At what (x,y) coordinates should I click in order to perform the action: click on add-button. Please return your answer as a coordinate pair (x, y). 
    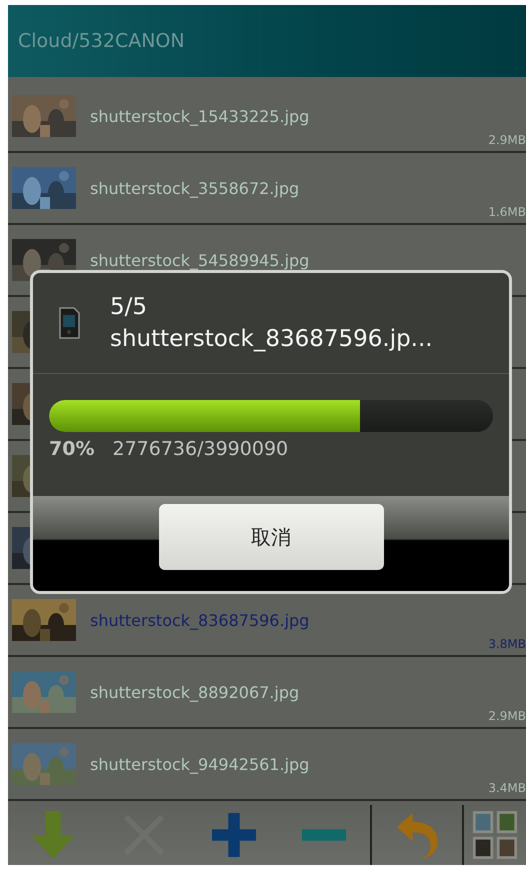
    Looking at the image, I should click on (234, 835).